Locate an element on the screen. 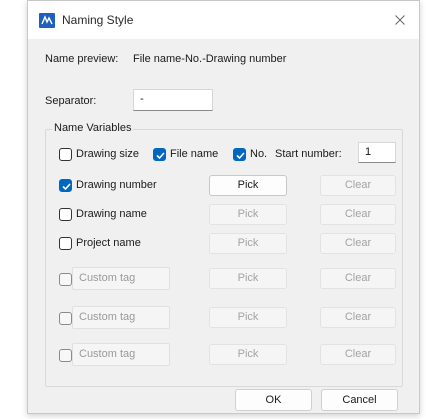 The height and width of the screenshot is (419, 426). drawing-name-clear-button: Clear is located at coordinates (358, 214).